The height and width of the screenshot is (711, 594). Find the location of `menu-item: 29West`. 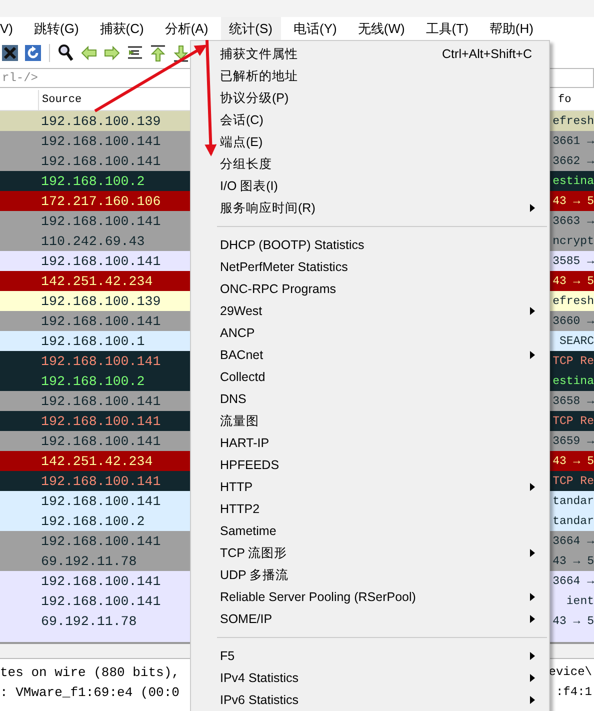

menu-item: 29West is located at coordinates (370, 311).